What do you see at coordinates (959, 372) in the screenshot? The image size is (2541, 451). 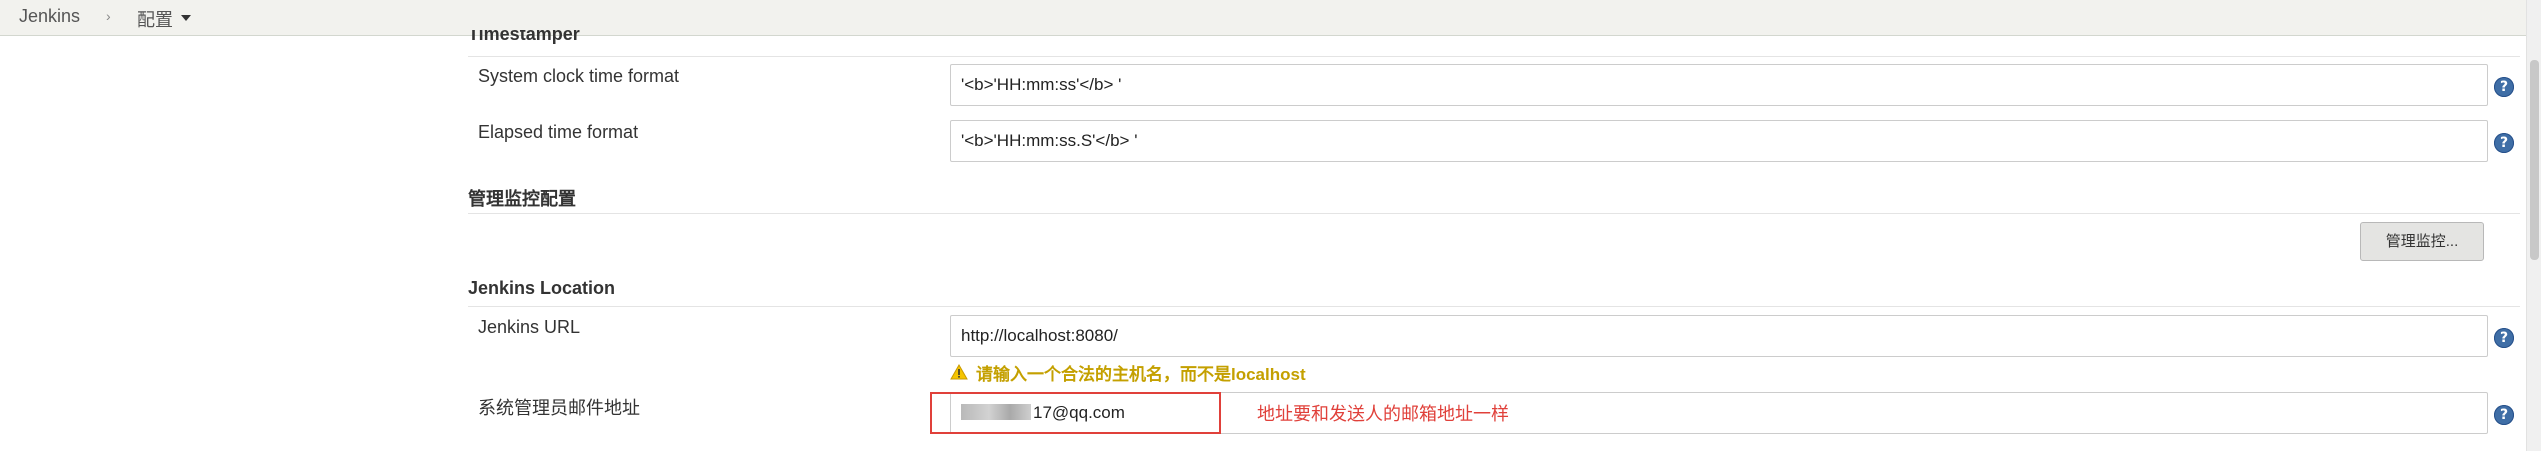 I see `warning-icon` at bounding box center [959, 372].